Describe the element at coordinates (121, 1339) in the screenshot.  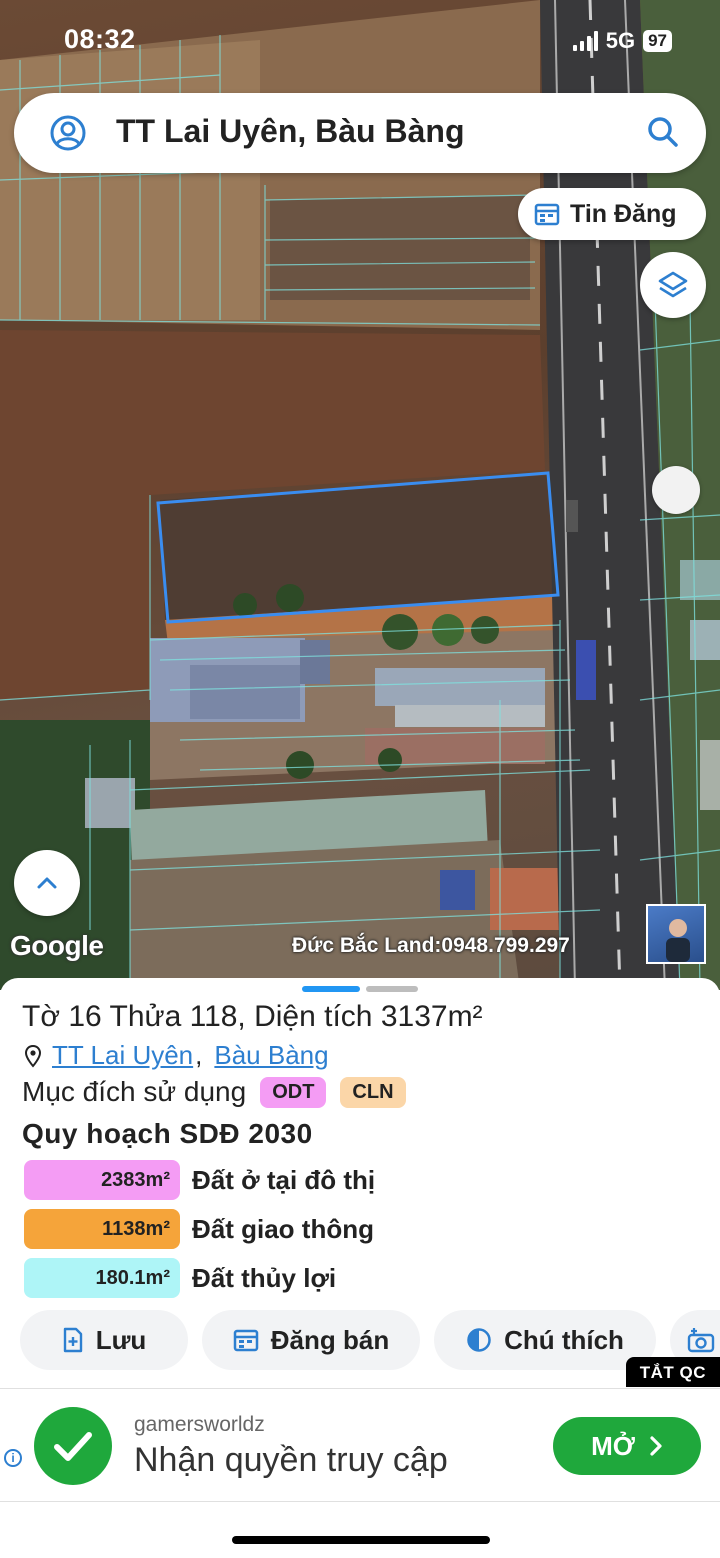
I see `save-label: Lưu` at that location.